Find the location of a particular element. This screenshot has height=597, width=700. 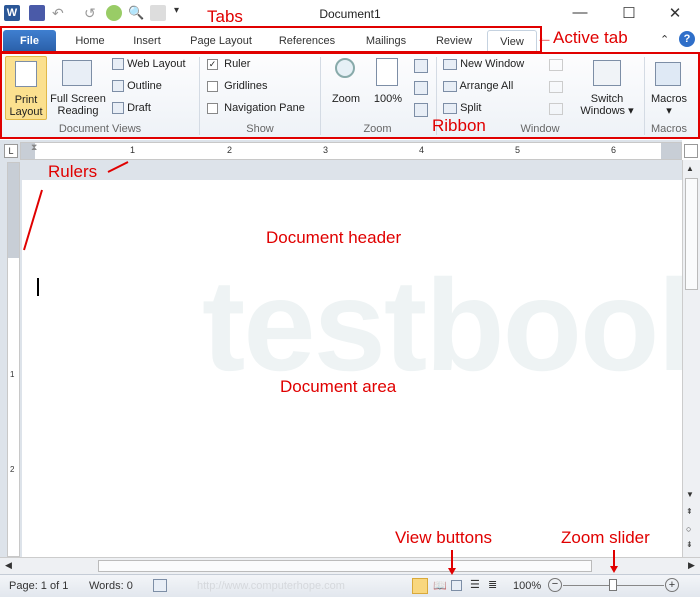

scroll-right-icon: ▶ is located at coordinates (691, 565).